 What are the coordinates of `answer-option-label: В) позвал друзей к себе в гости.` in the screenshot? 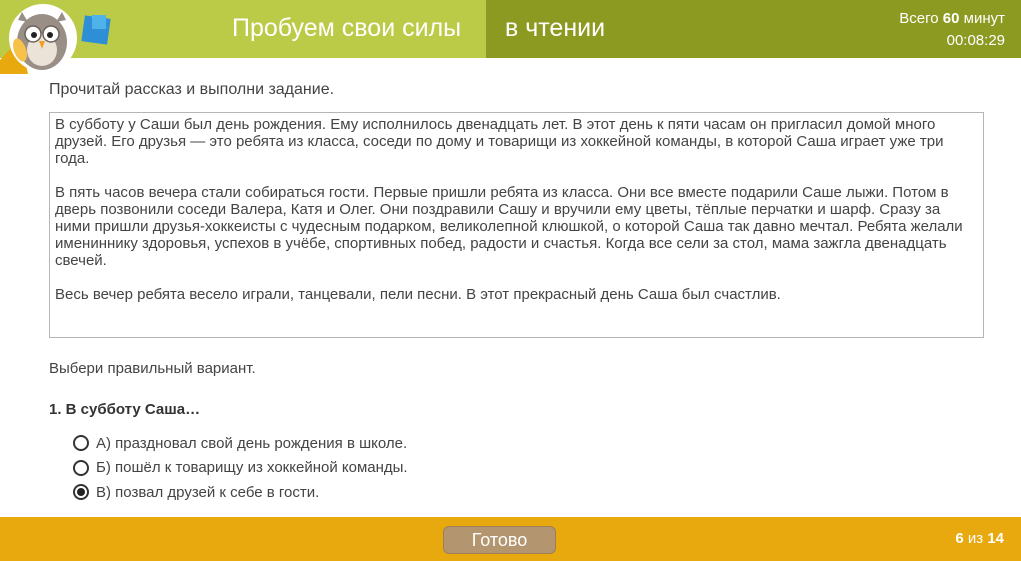 It's located at (208, 492).